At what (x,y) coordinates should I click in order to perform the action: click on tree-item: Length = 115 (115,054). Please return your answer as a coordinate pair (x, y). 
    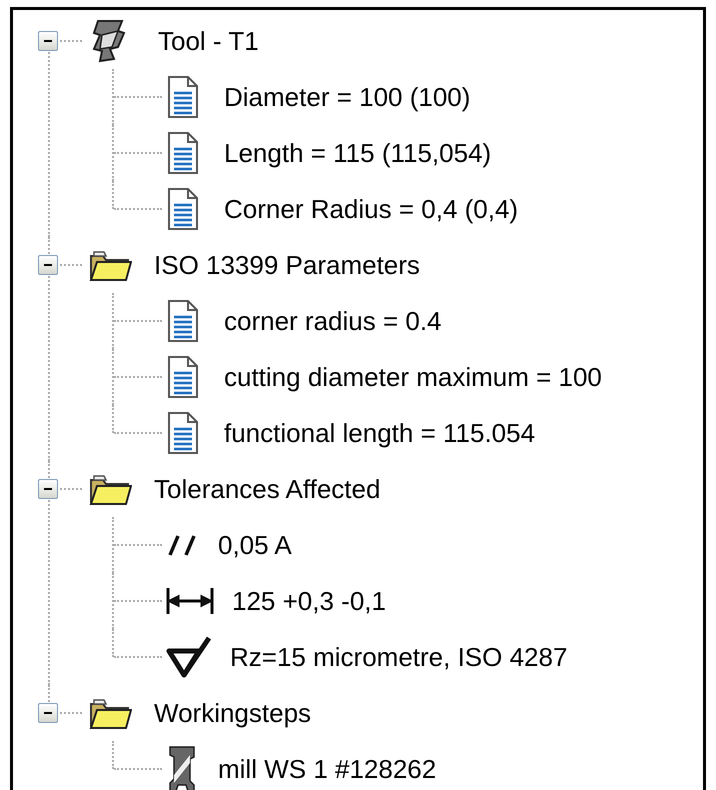
    Looking at the image, I should click on (358, 153).